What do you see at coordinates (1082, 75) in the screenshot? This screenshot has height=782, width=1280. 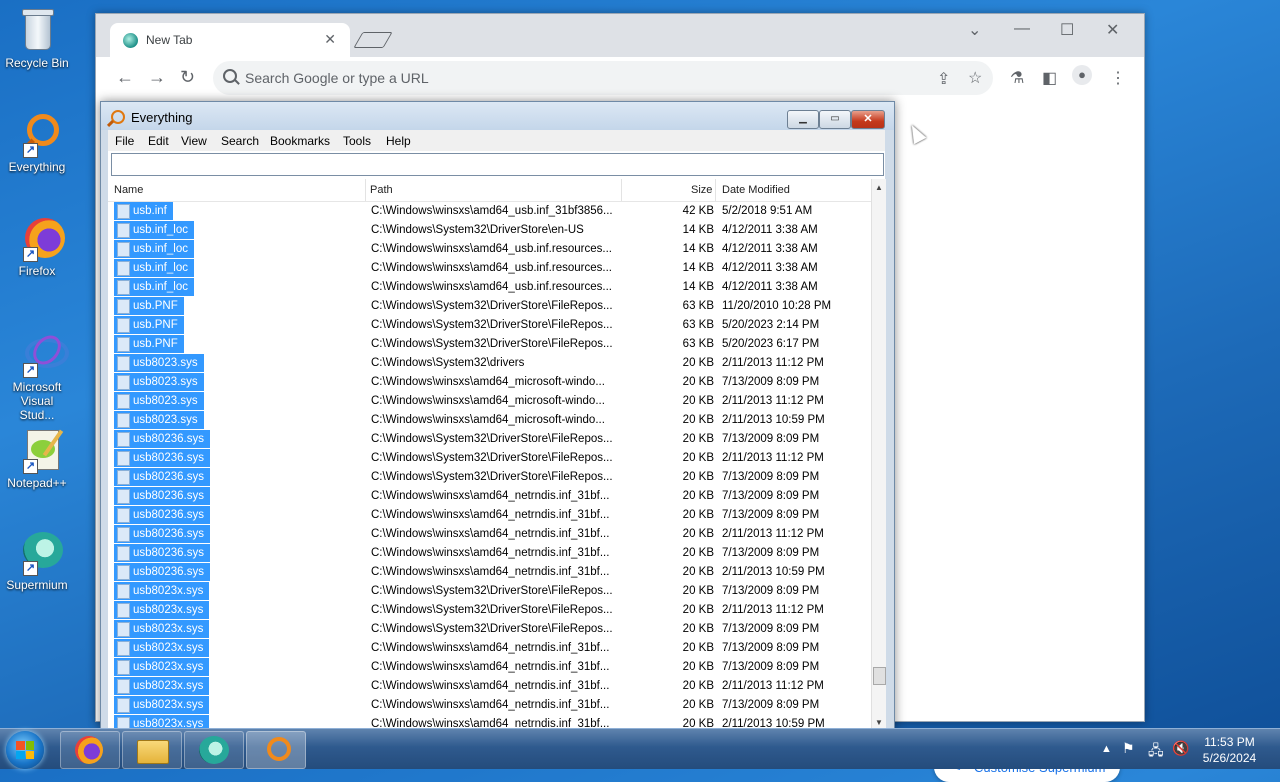 I see `profile-avatar-icon: ●` at bounding box center [1082, 75].